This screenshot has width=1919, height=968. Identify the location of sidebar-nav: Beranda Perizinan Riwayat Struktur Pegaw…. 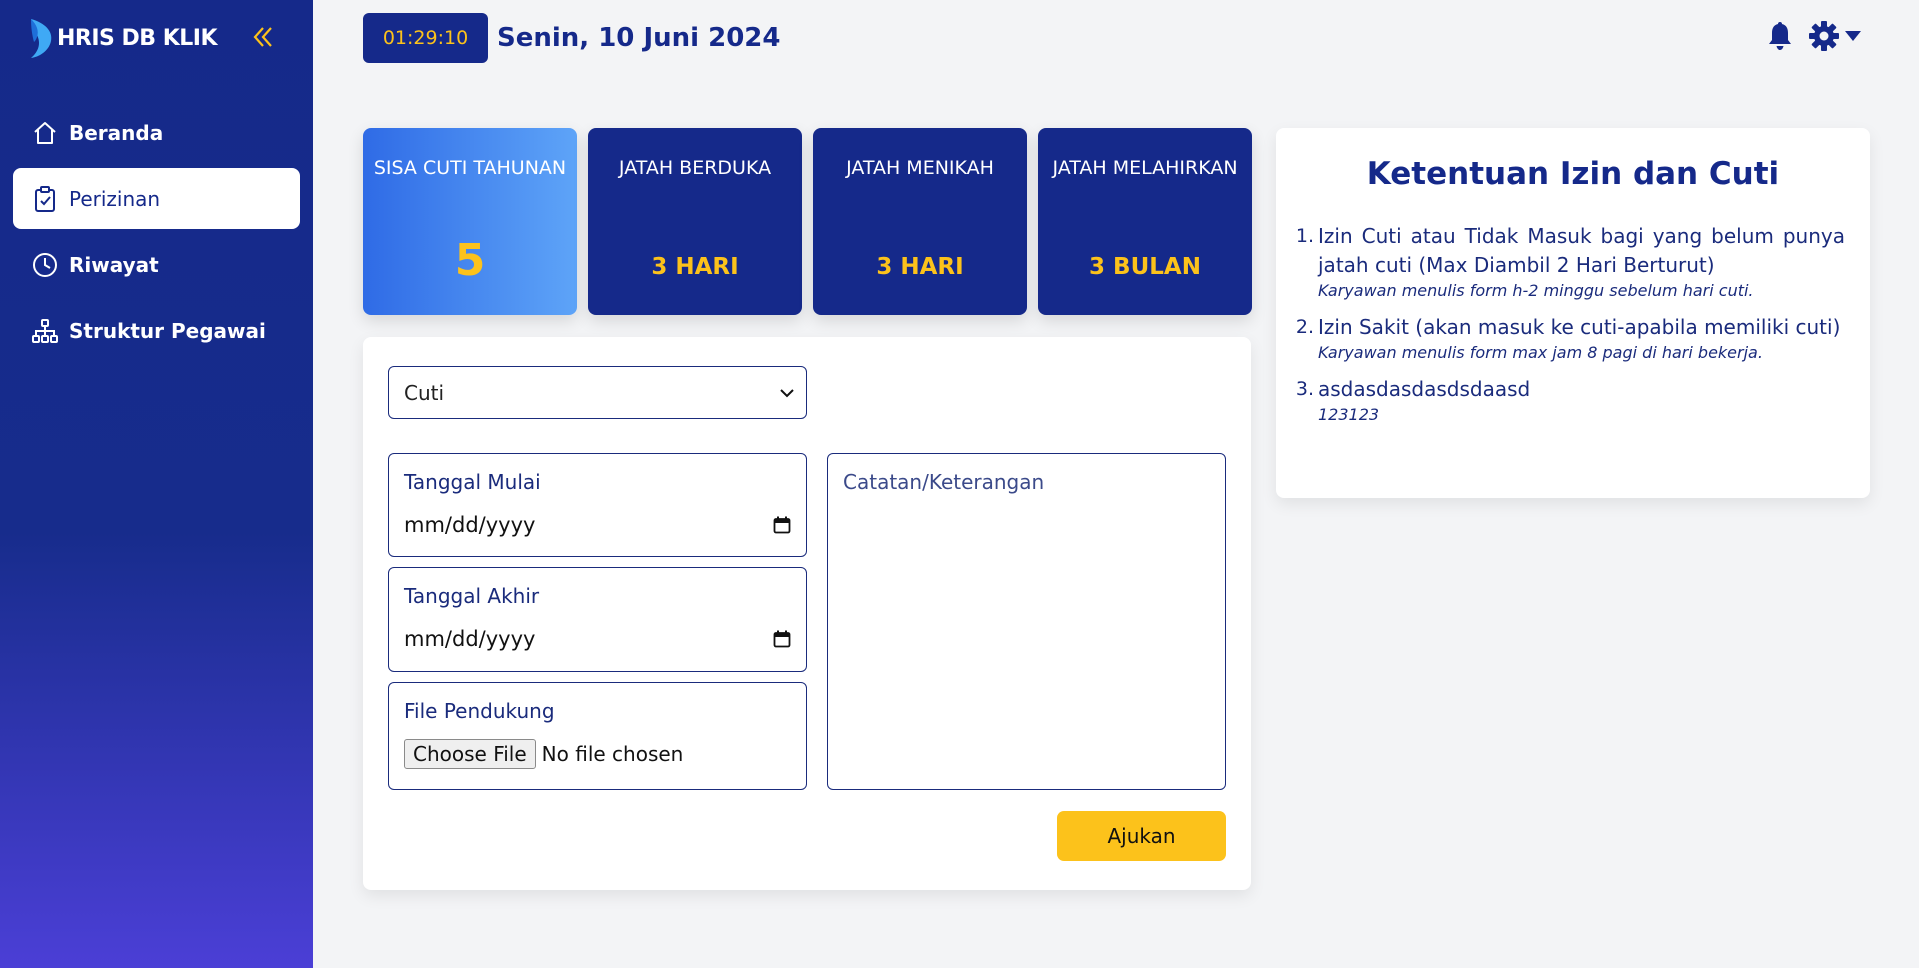
(156, 234).